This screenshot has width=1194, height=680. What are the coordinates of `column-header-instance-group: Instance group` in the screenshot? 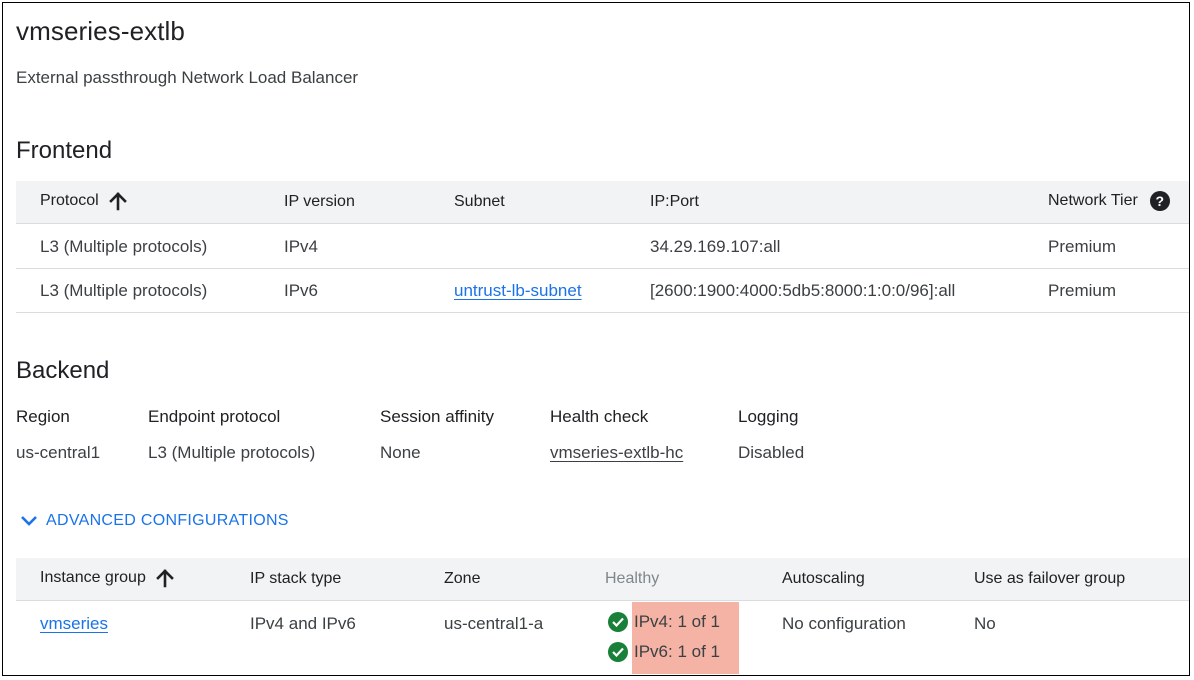 It's located at (107, 578).